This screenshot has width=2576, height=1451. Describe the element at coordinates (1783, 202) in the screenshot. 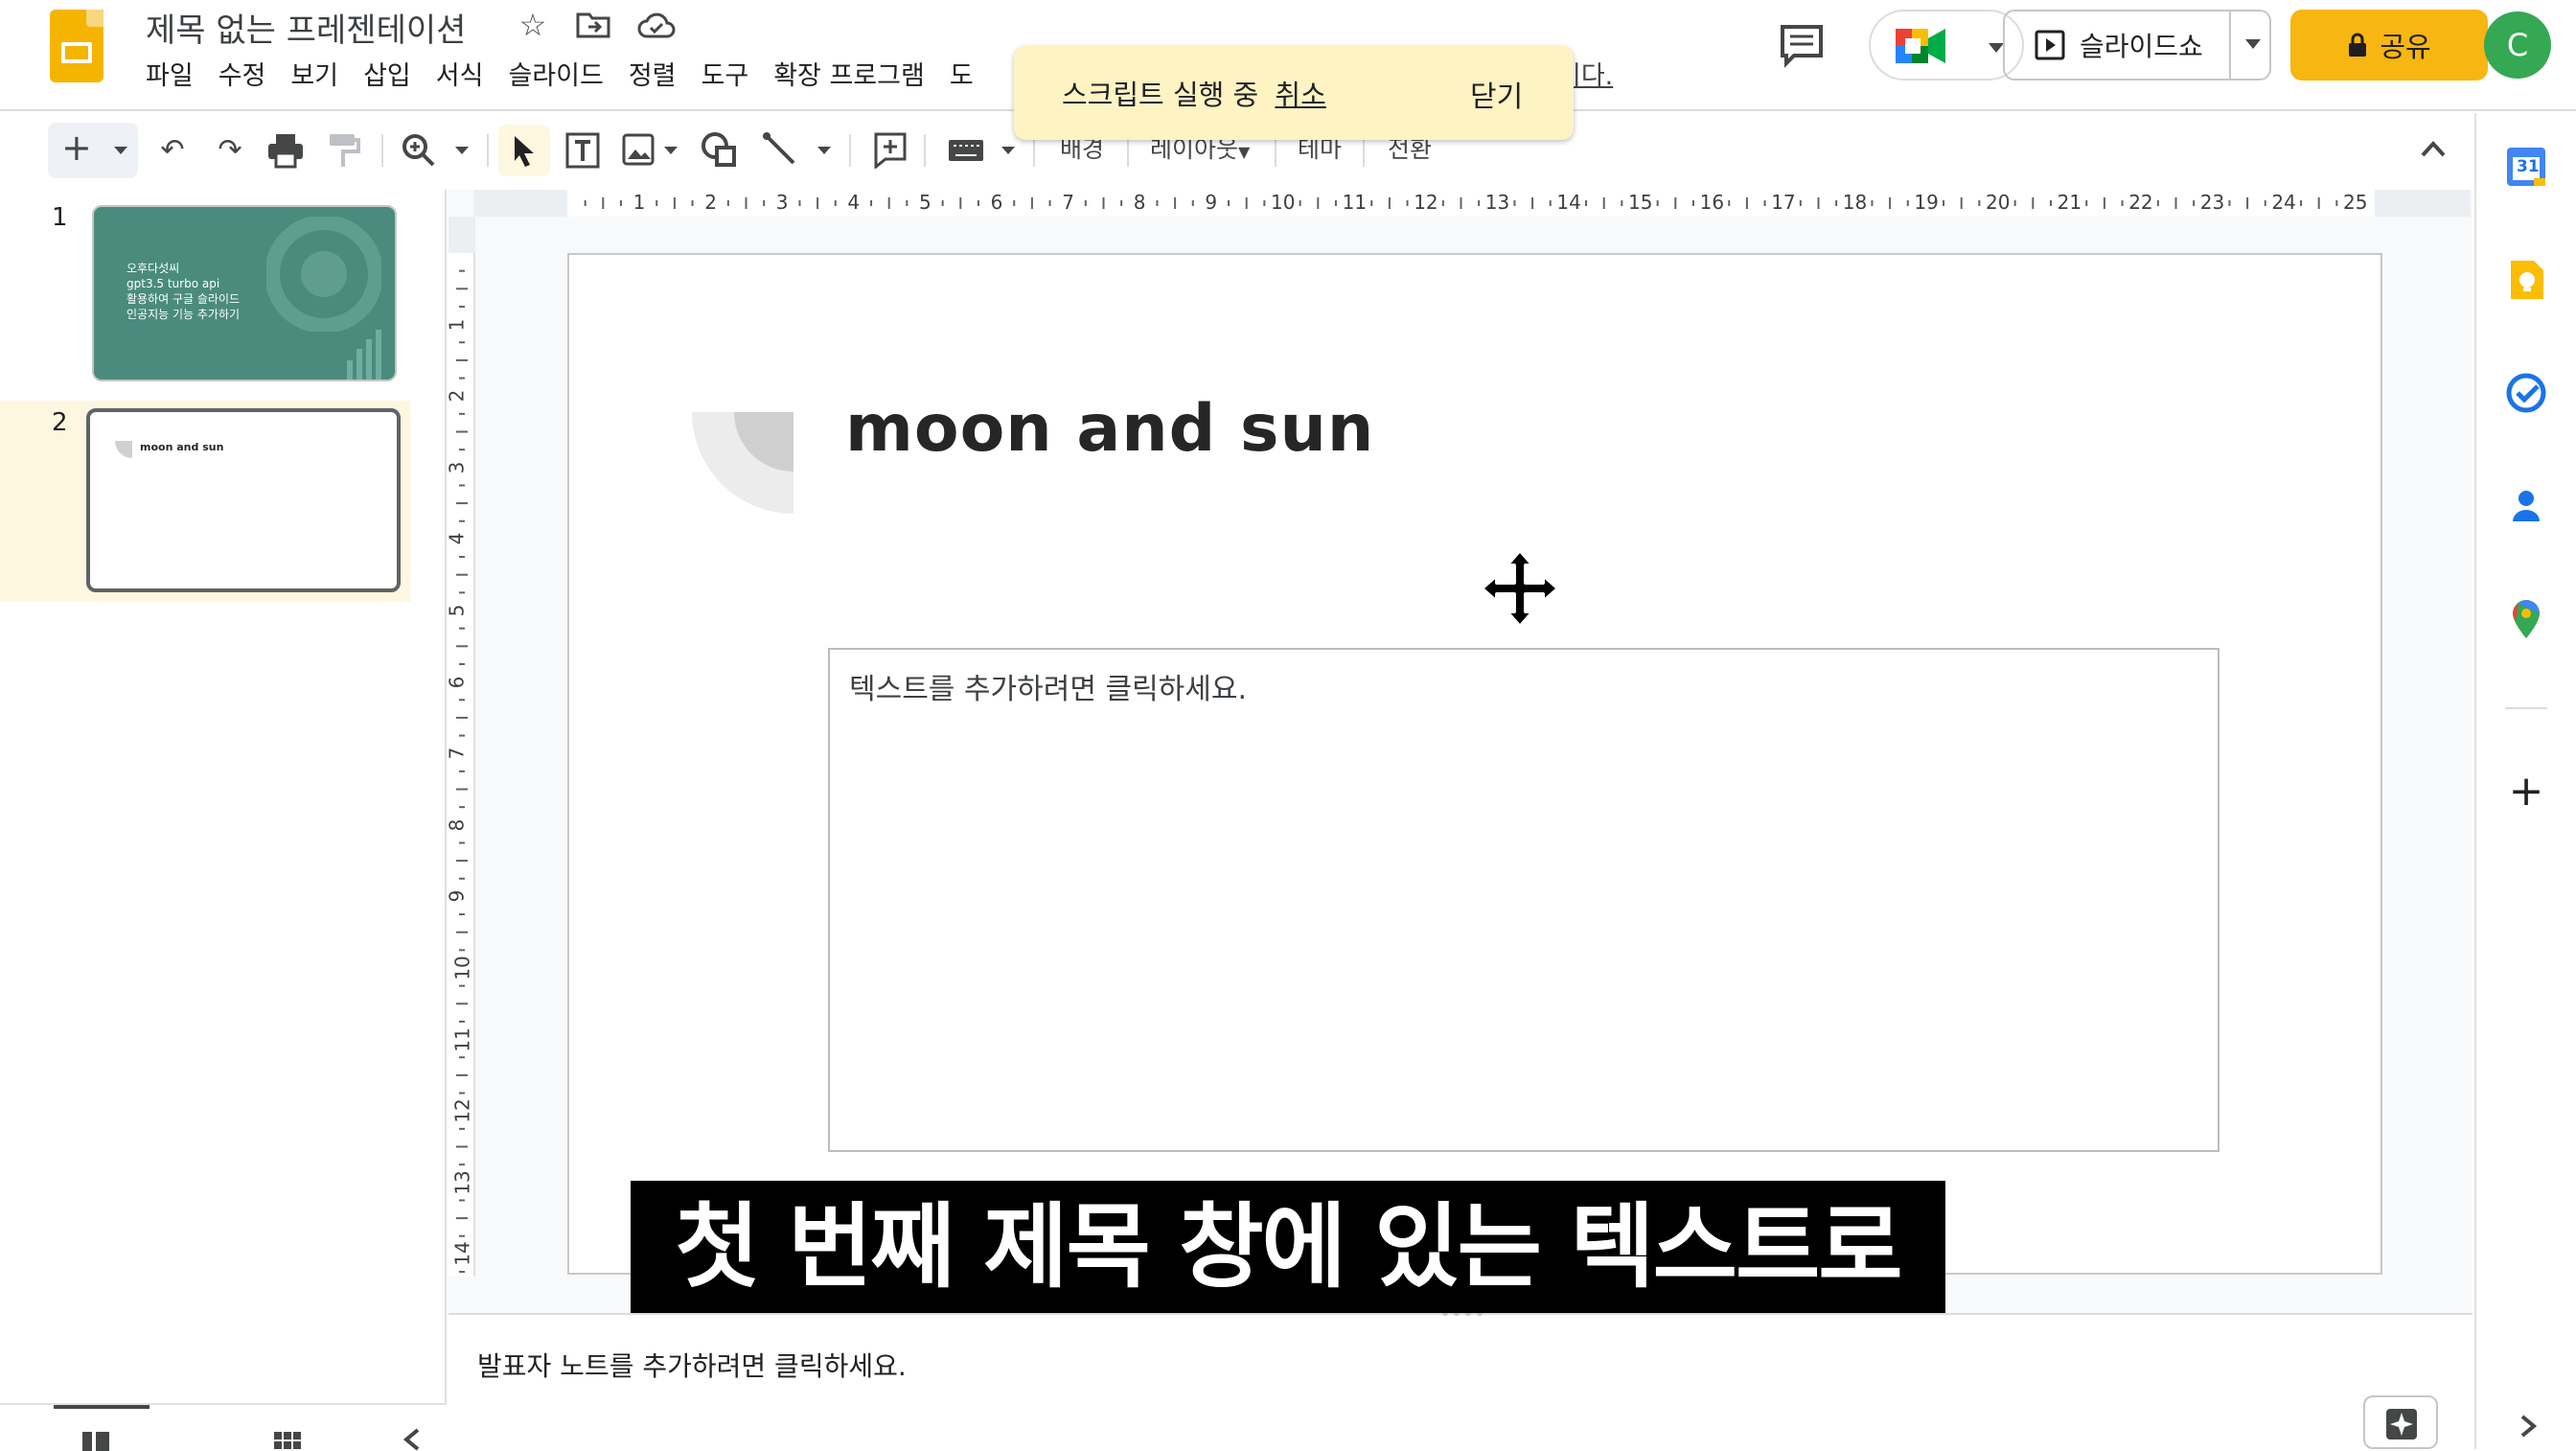

I see `ruler-label: 17` at that location.